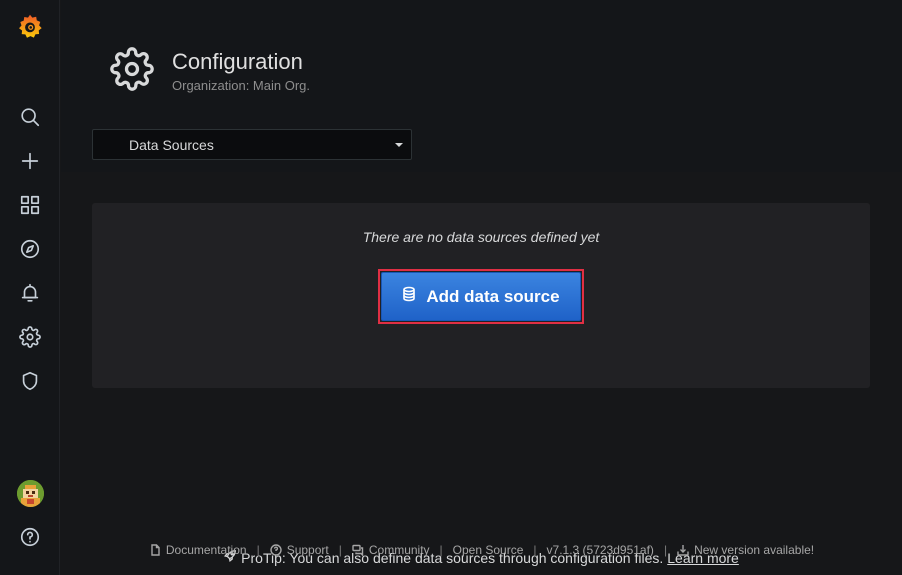 The height and width of the screenshot is (575, 902). Describe the element at coordinates (30, 537) in the screenshot. I see `help-icon` at that location.